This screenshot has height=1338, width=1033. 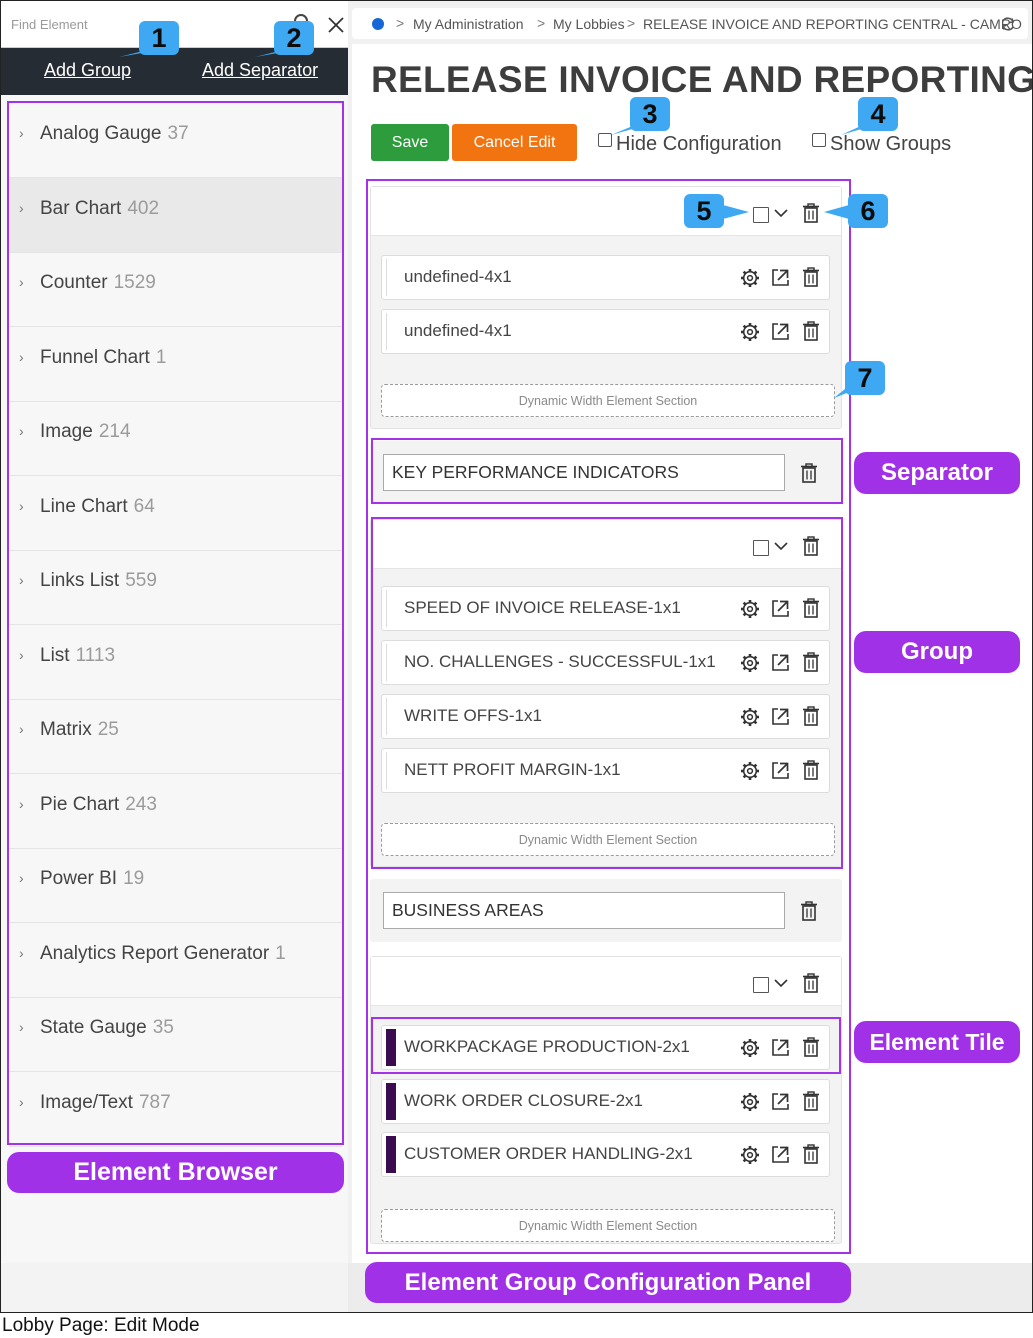 What do you see at coordinates (584, 910) in the screenshot?
I see `separator-title-input: BUSINESS AREAS` at bounding box center [584, 910].